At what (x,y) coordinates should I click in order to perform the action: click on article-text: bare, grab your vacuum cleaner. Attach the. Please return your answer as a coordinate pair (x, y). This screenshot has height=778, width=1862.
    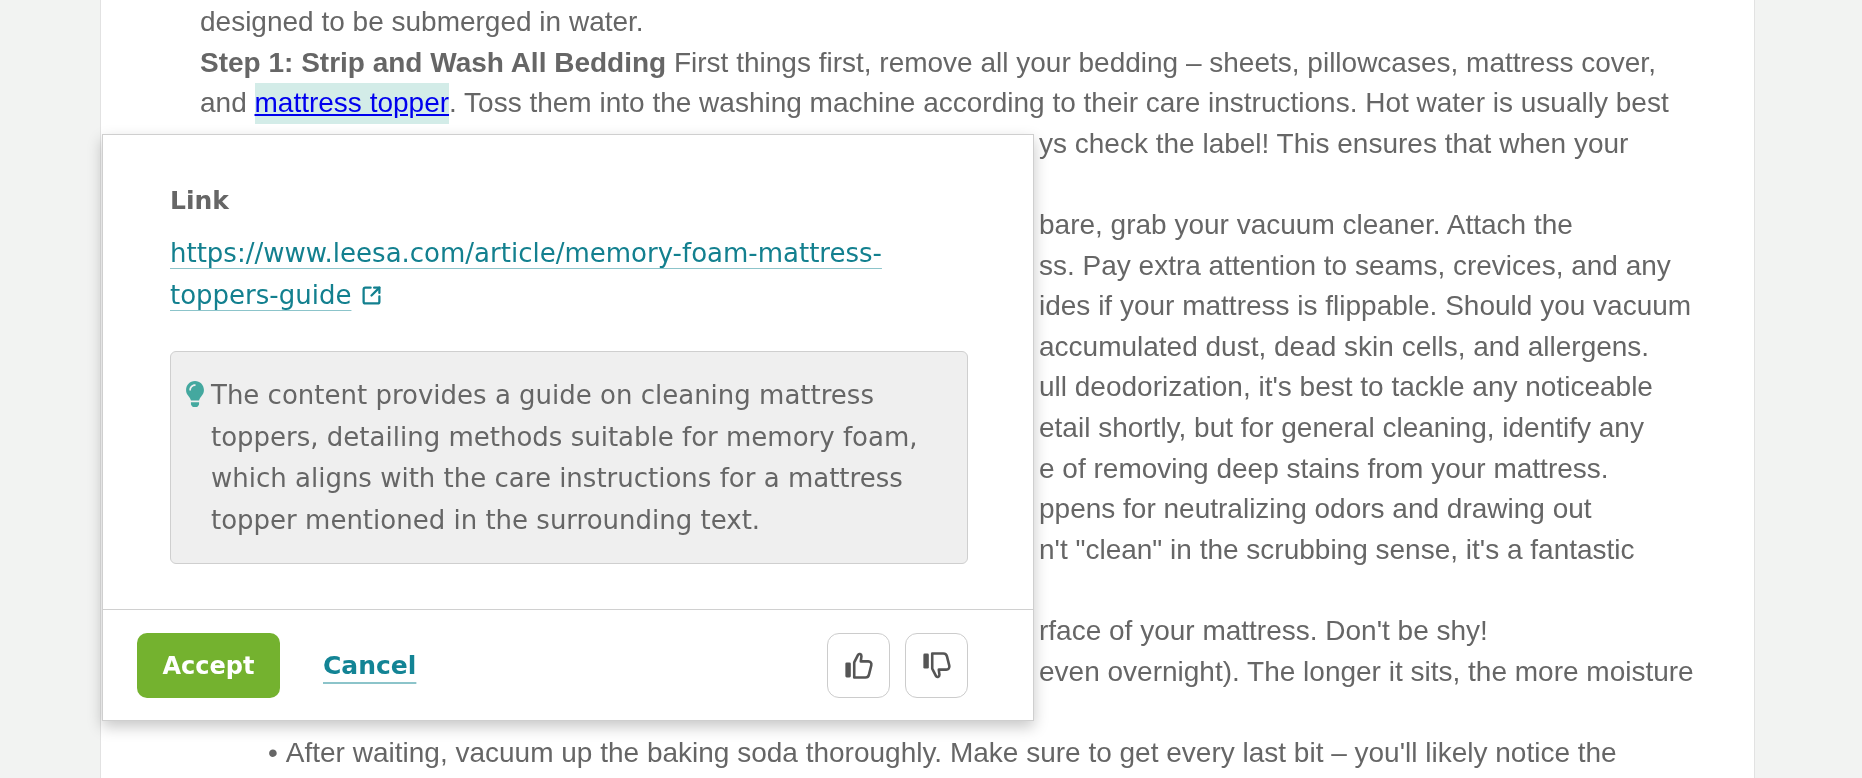
    Looking at the image, I should click on (1306, 224).